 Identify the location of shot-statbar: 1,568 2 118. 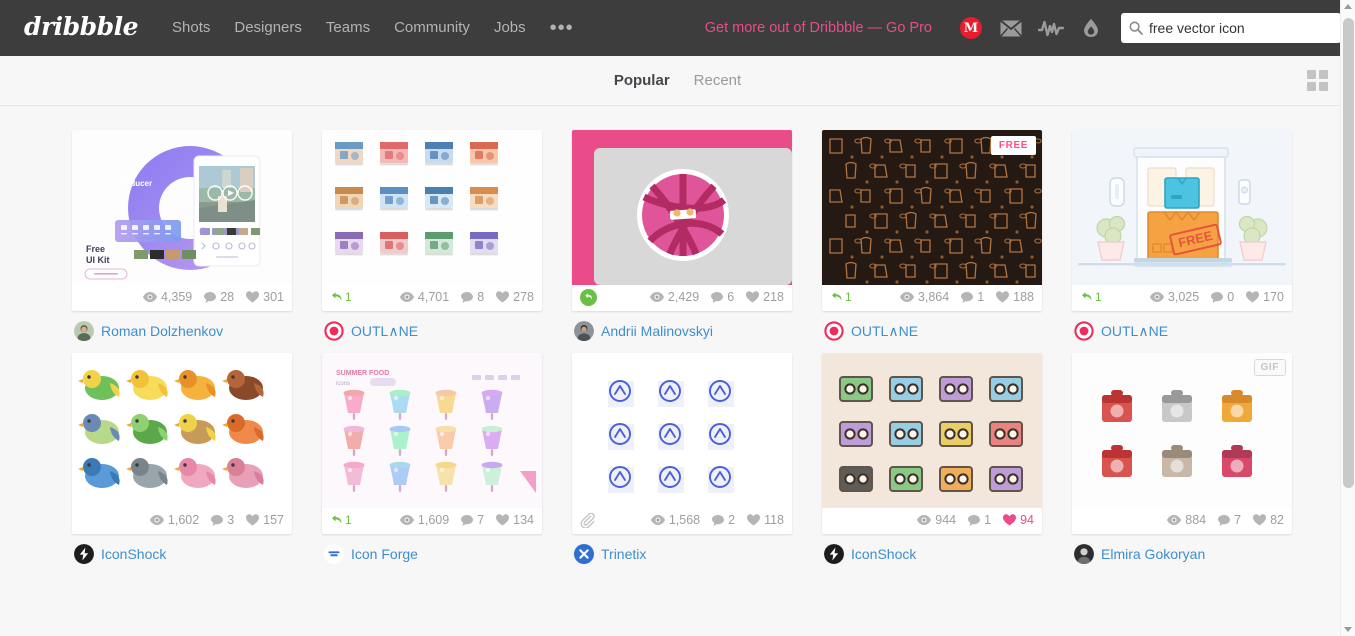
(682, 521).